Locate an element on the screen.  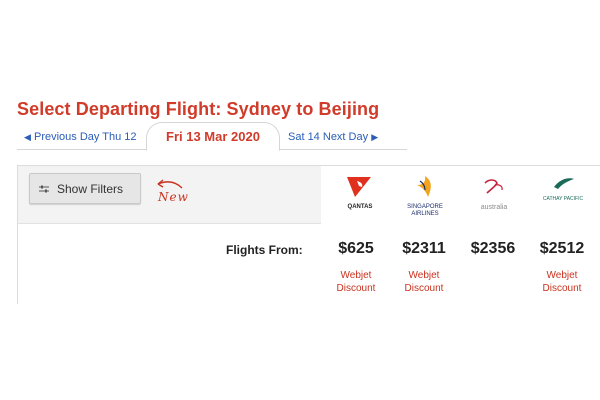
airline-logo-qantas: QANTAS is located at coordinates (360, 195).